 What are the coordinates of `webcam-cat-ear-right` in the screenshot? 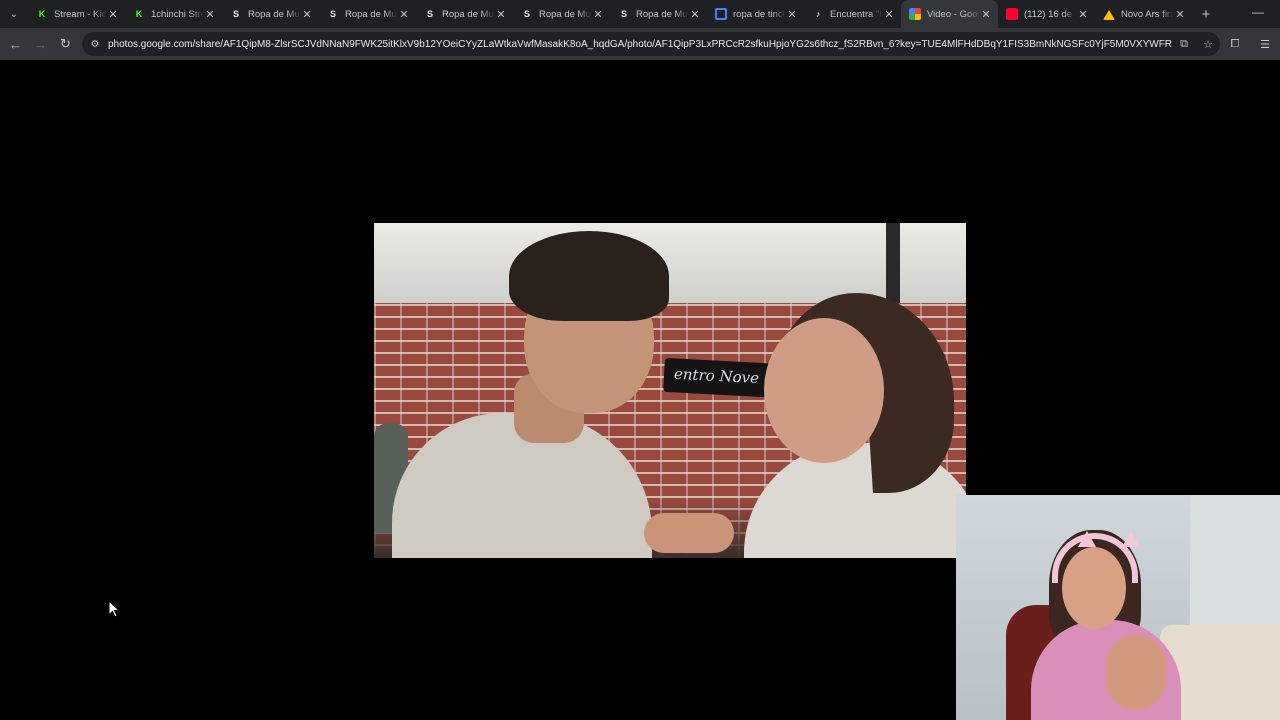 It's located at (1131, 539).